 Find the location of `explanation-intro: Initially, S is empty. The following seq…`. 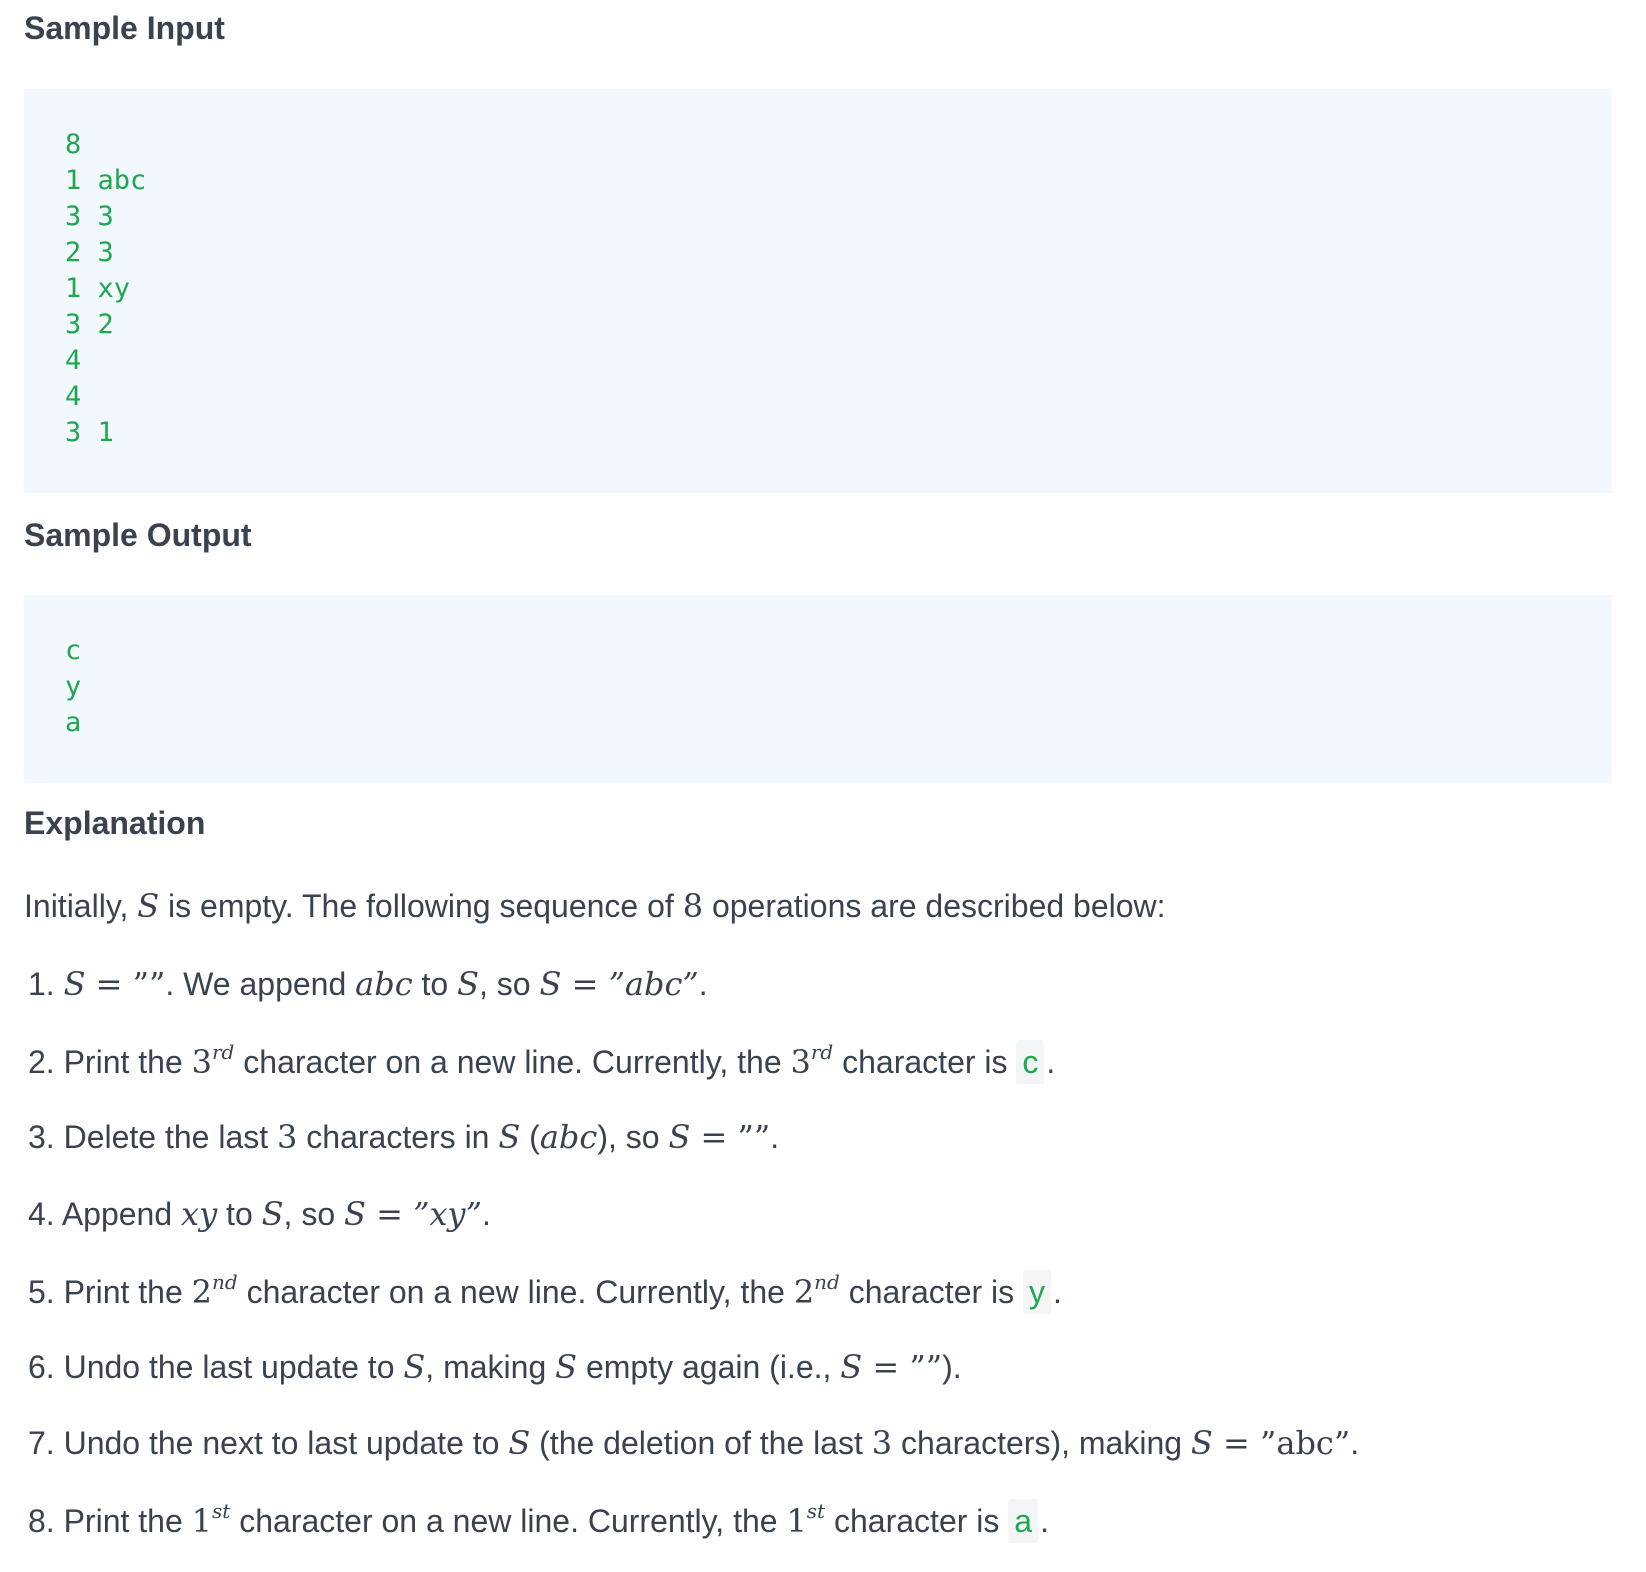

explanation-intro: Initially, S is empty. The following seq… is located at coordinates (595, 906).